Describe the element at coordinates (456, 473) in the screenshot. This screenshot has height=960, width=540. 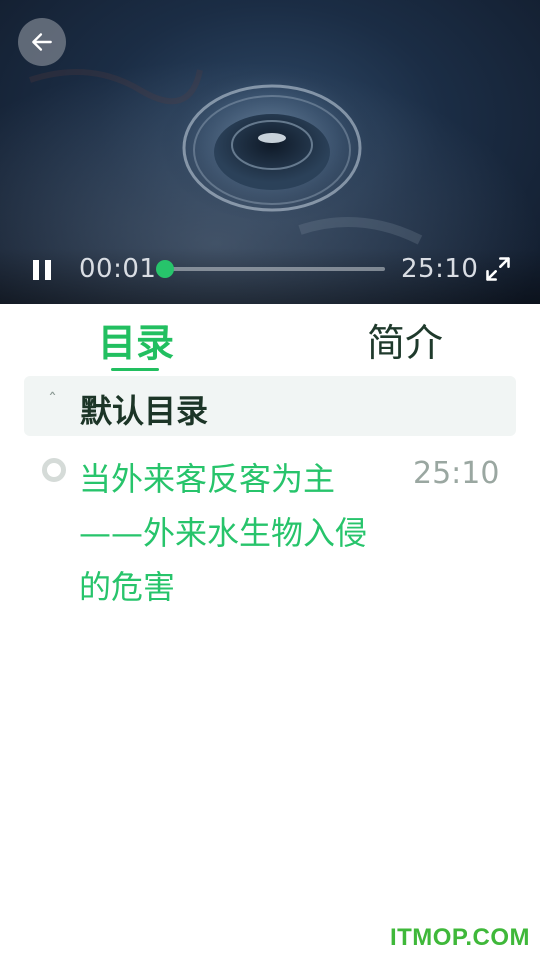
I see `episode-duration: 25:10` at that location.